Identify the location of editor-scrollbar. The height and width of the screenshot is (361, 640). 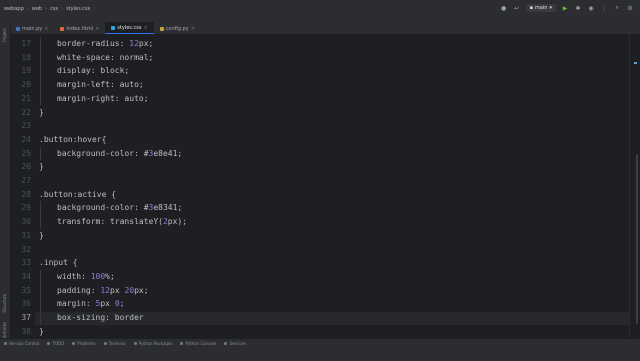
(634, 186).